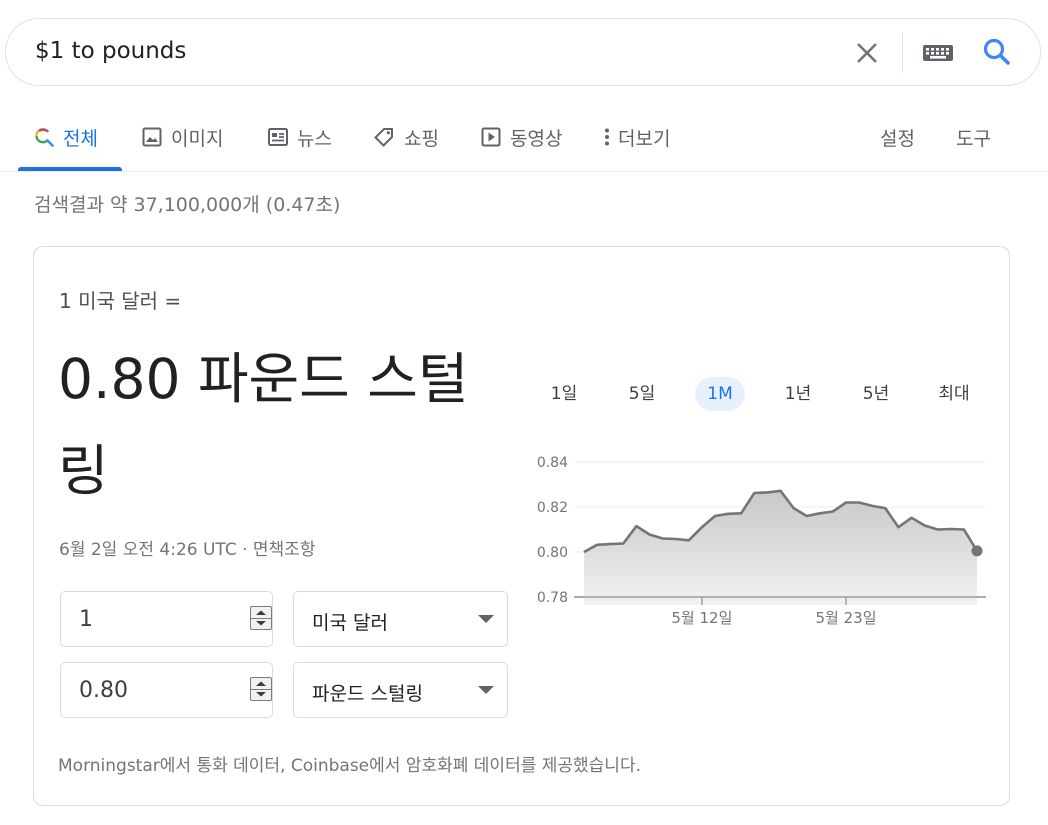 This screenshot has height=825, width=1048. What do you see at coordinates (261, 618) in the screenshot?
I see `from-amount-stepper` at bounding box center [261, 618].